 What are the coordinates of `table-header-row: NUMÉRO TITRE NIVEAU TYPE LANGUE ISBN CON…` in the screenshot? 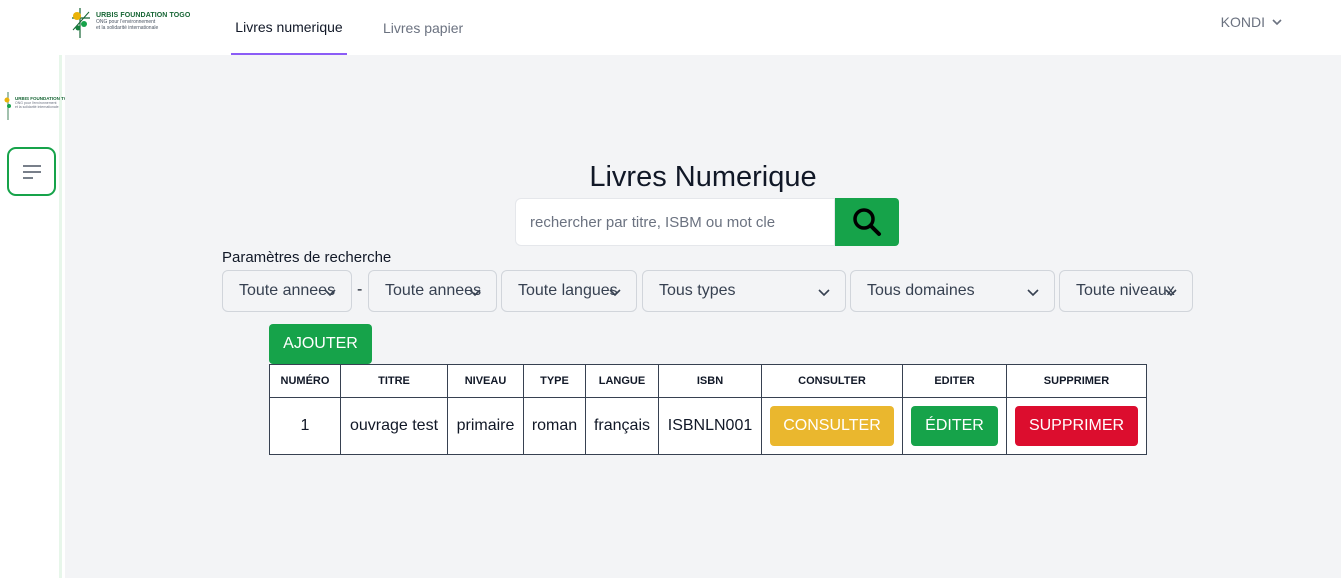 It's located at (708, 381).